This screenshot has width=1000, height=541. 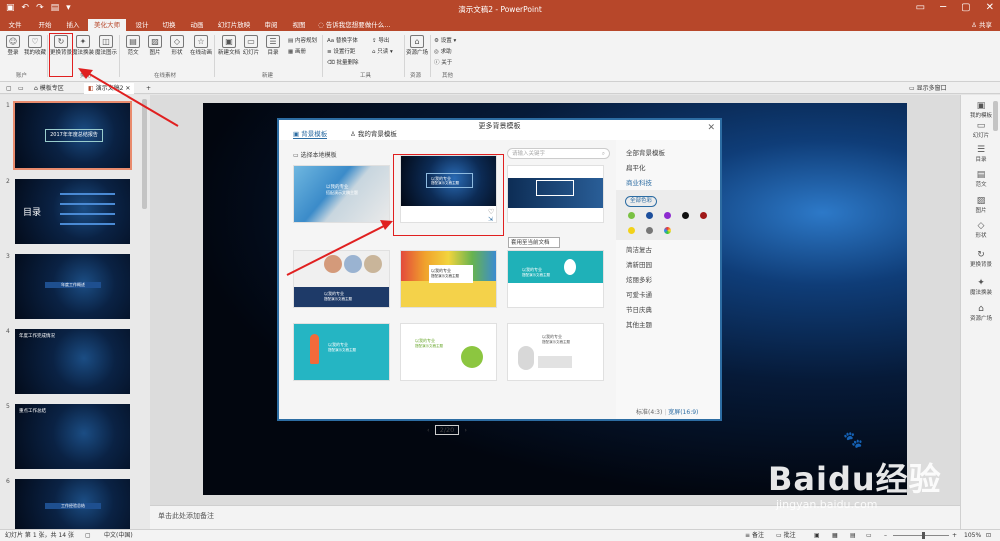 I want to click on tab-background-templates: ▣ 背景模板, so click(x=310, y=133).